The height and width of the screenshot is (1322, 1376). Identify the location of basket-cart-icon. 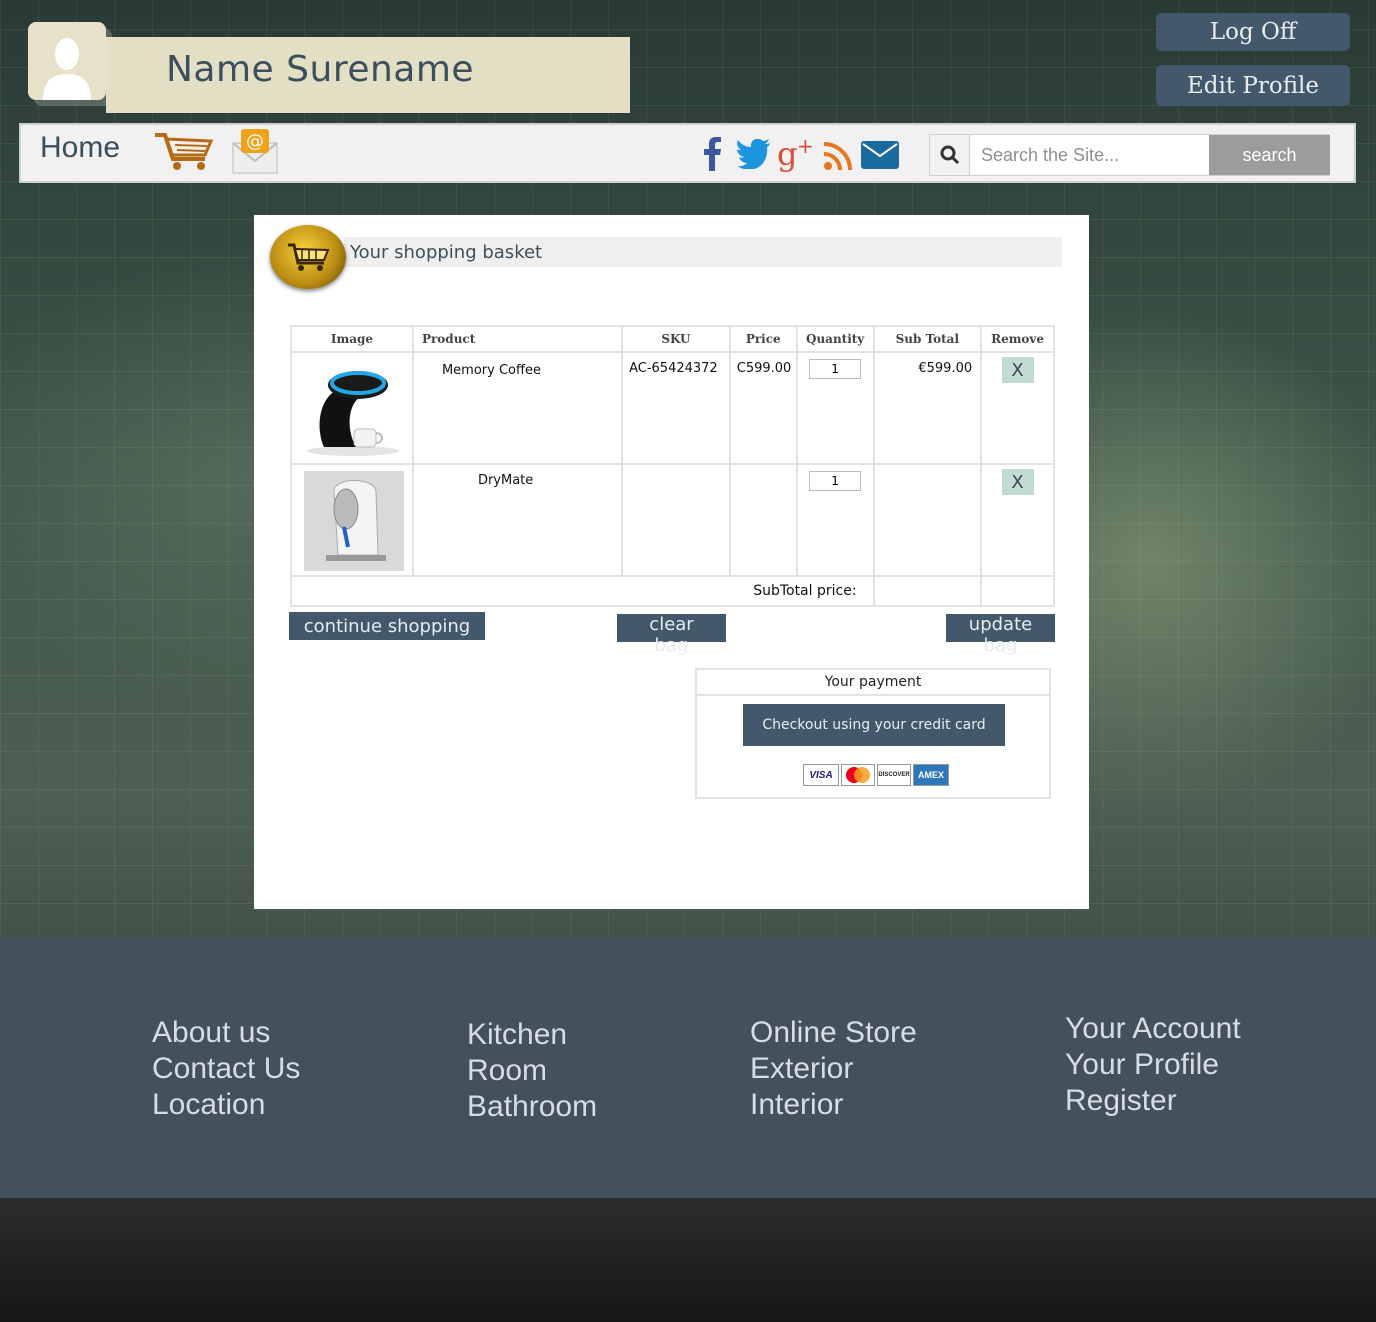
(308, 257).